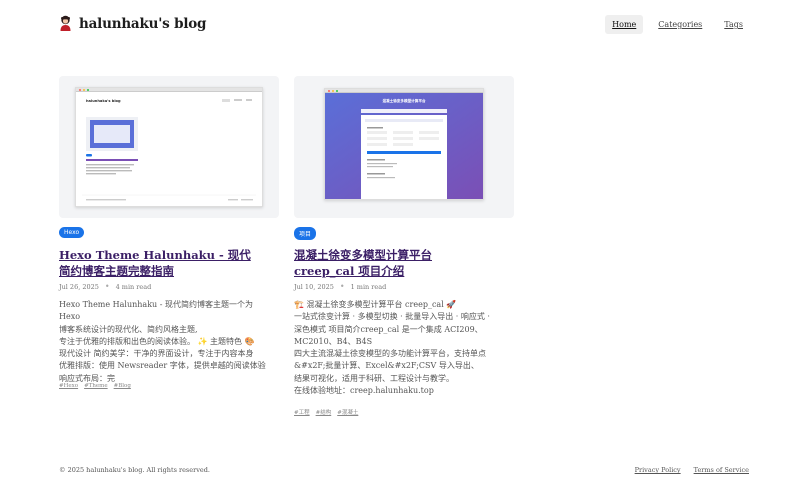 This screenshot has width=800, height=500. I want to click on tag-link: #Blog, so click(122, 386).